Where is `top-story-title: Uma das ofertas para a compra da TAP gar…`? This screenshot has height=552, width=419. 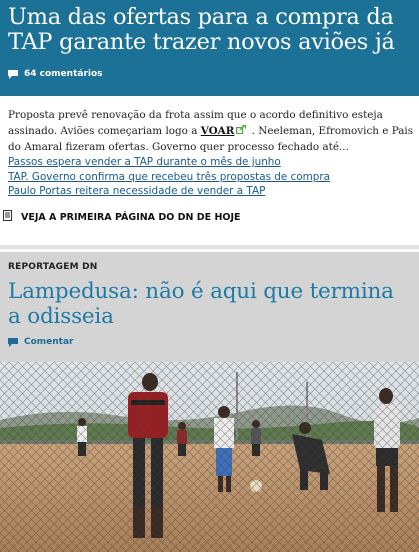 top-story-title: Uma das ofertas para a compra da TAP gar… is located at coordinates (210, 30).